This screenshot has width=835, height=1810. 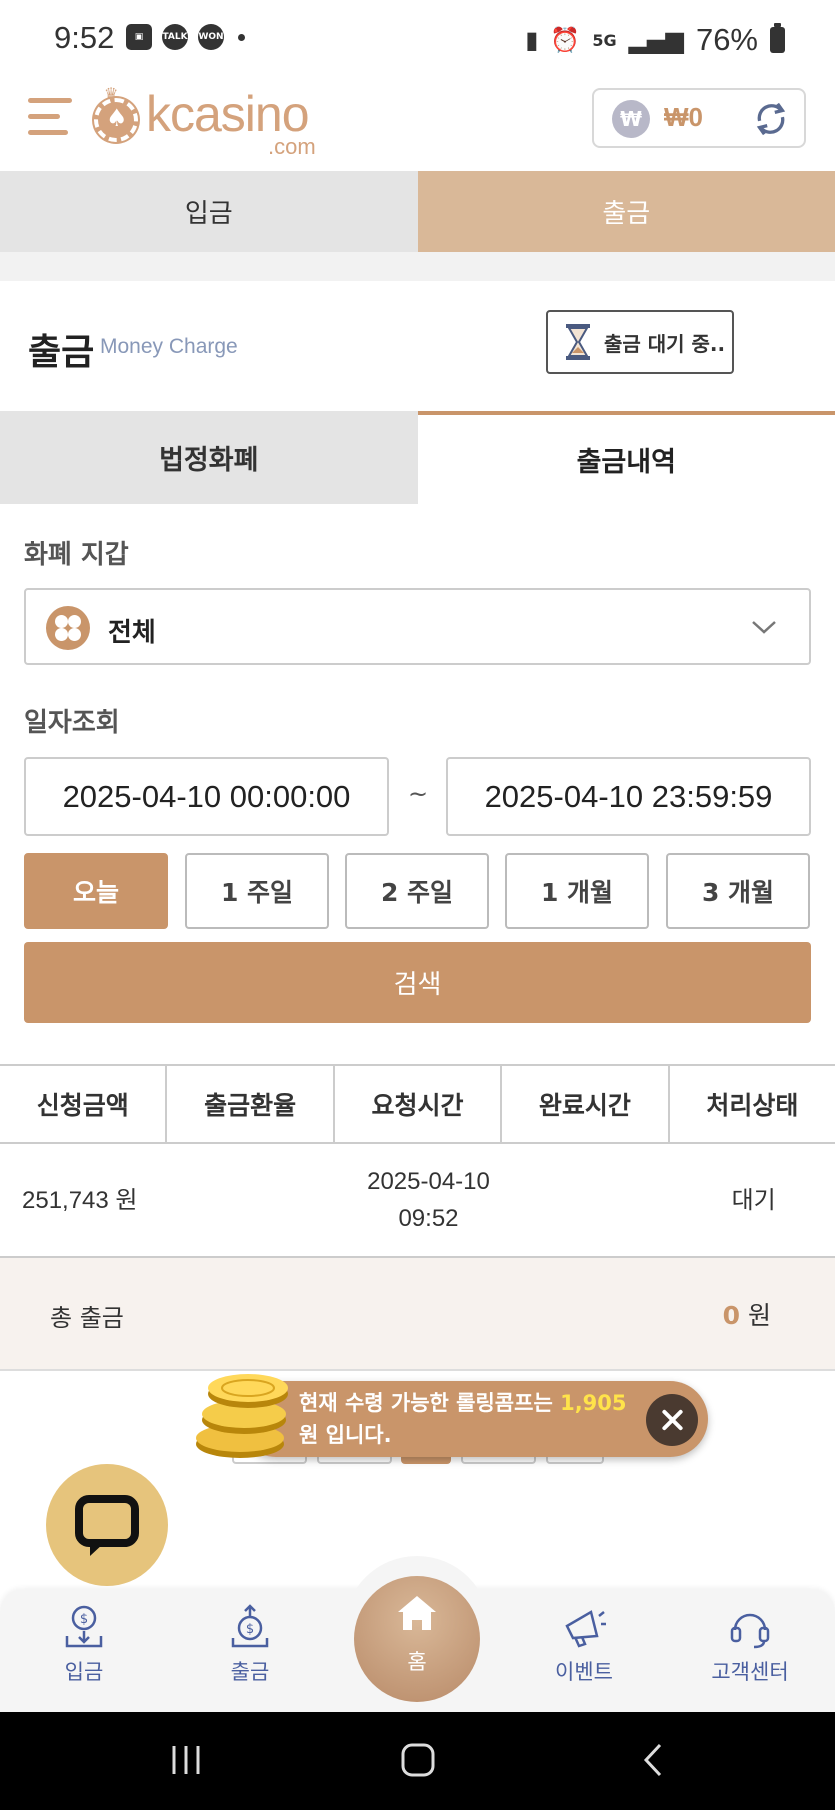 I want to click on balance-box: ₩ ₩0, so click(x=699, y=118).